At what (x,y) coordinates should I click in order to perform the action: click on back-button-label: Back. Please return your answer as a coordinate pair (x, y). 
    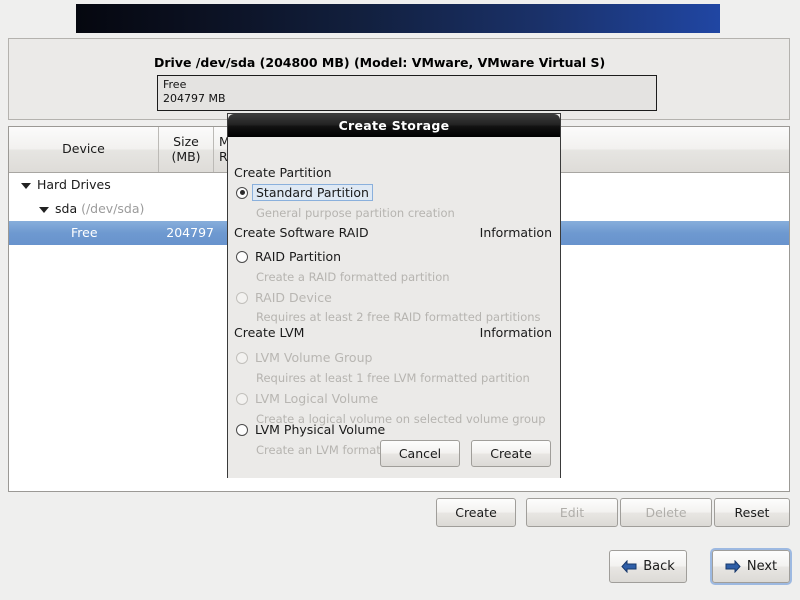
    Looking at the image, I should click on (659, 566).